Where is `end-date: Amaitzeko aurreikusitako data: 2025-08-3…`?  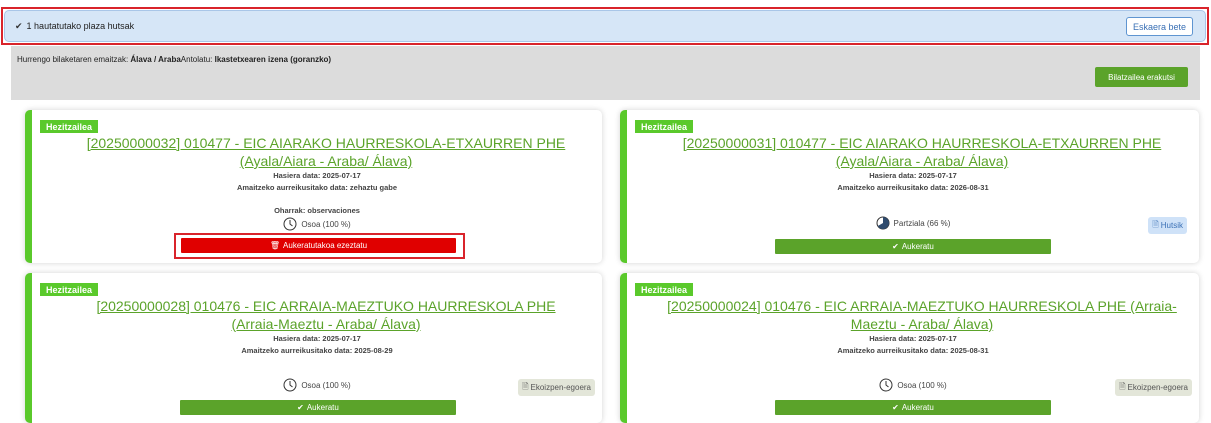
end-date: Amaitzeko aurreikusitako data: 2025-08-3… is located at coordinates (913, 350).